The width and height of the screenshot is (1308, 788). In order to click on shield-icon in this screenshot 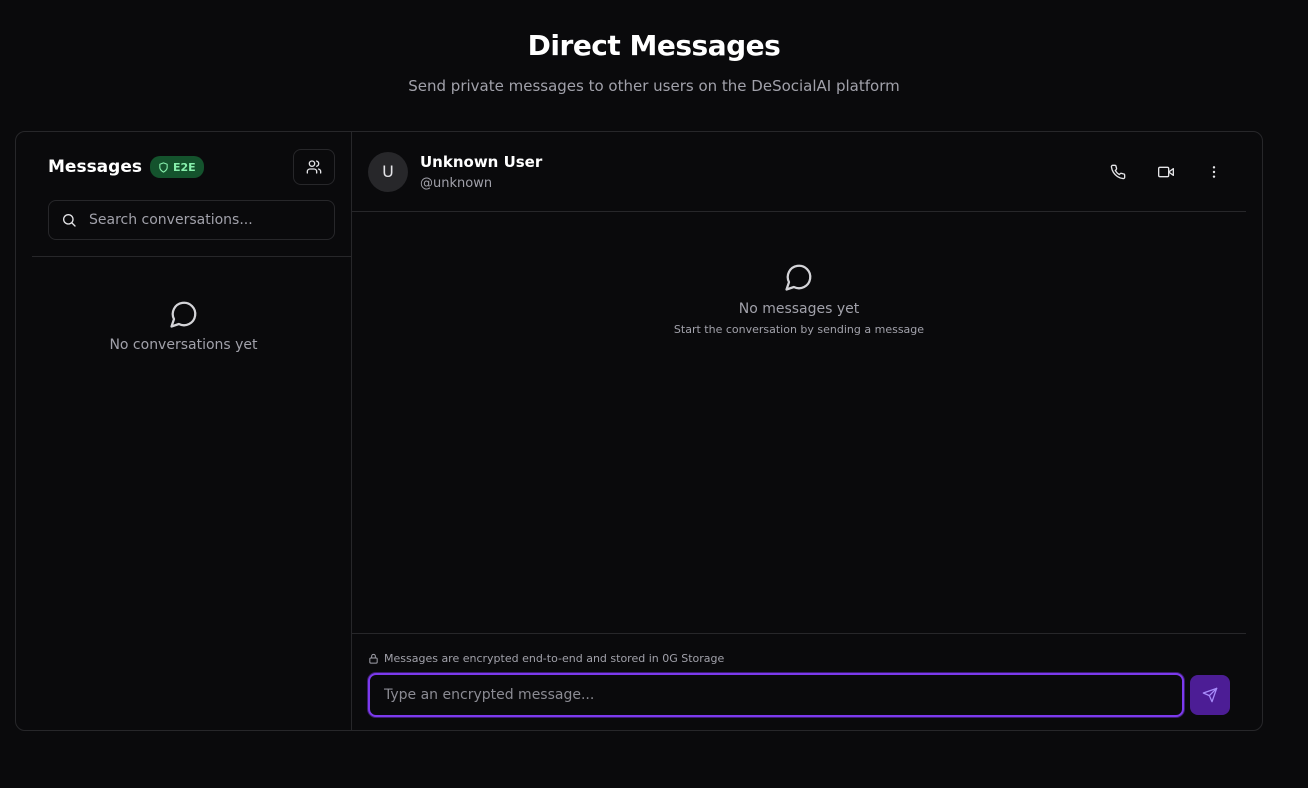, I will do `click(163, 167)`.